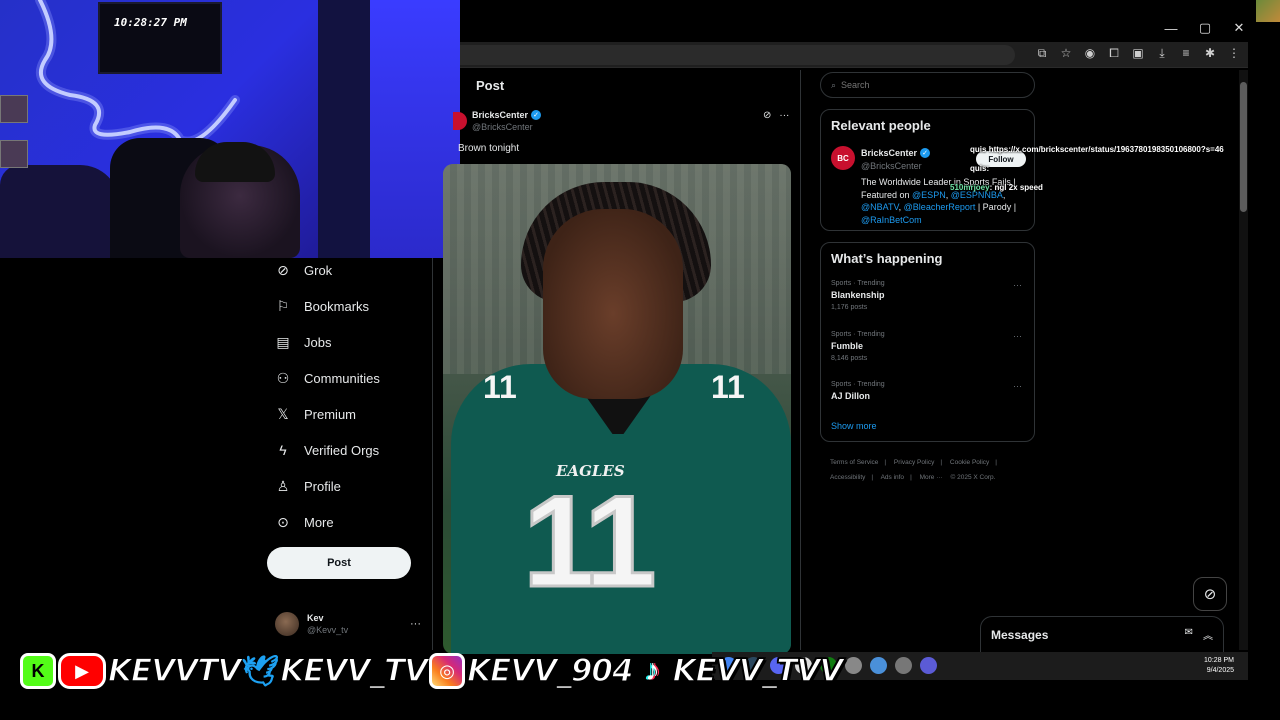 This screenshot has width=1280, height=720. I want to click on new-message-icon: ✉, so click(1189, 634).